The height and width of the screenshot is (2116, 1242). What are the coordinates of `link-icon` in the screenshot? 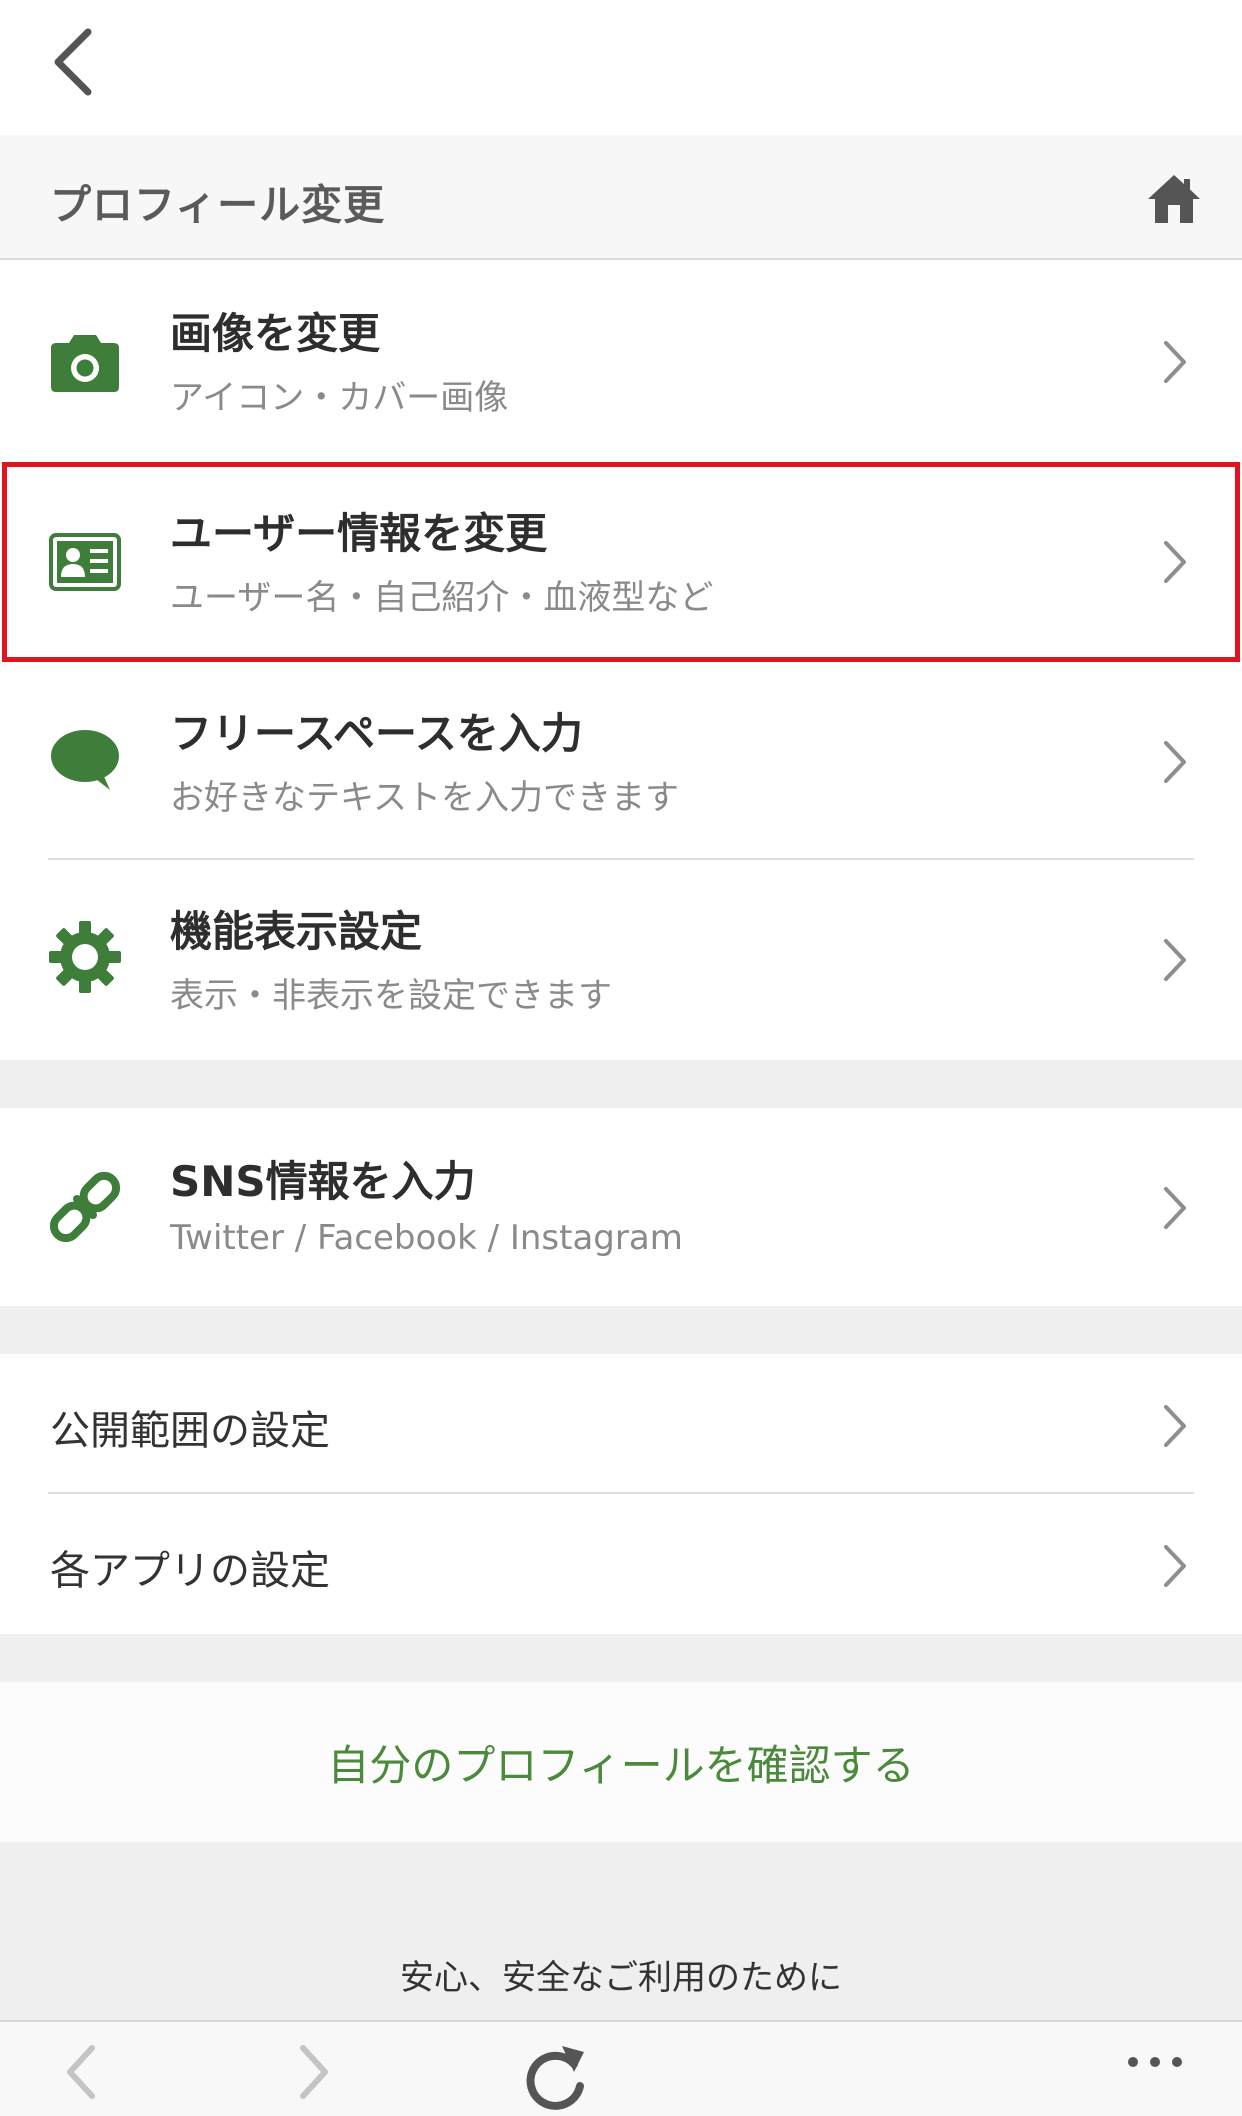 It's located at (85, 1207).